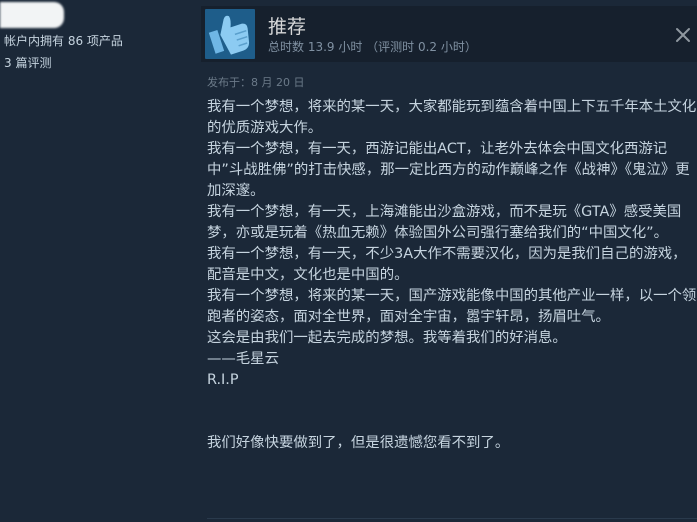 The image size is (697, 522). I want to click on recommendation-title: 推荐, so click(287, 25).